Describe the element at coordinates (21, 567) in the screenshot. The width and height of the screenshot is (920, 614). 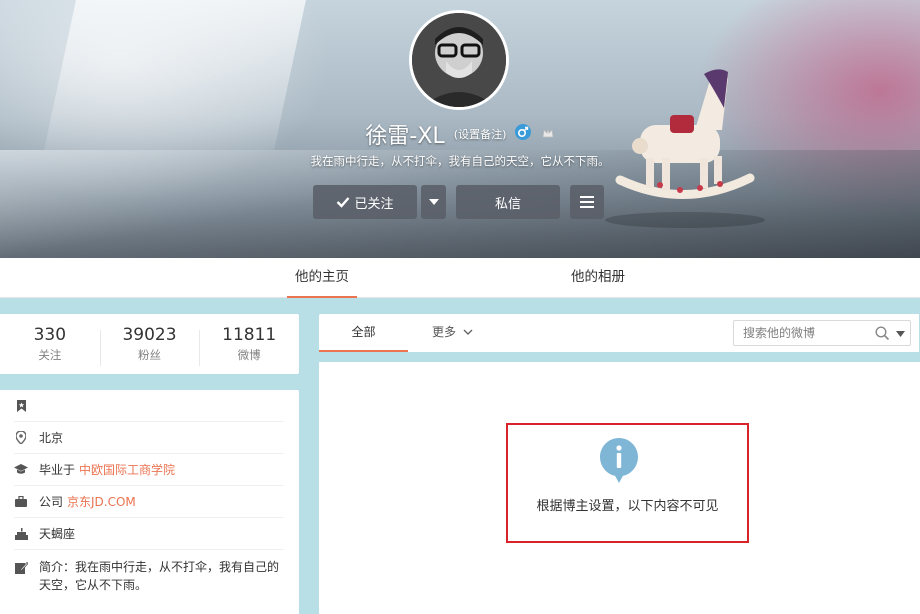
I see `edit-note-icon` at that location.